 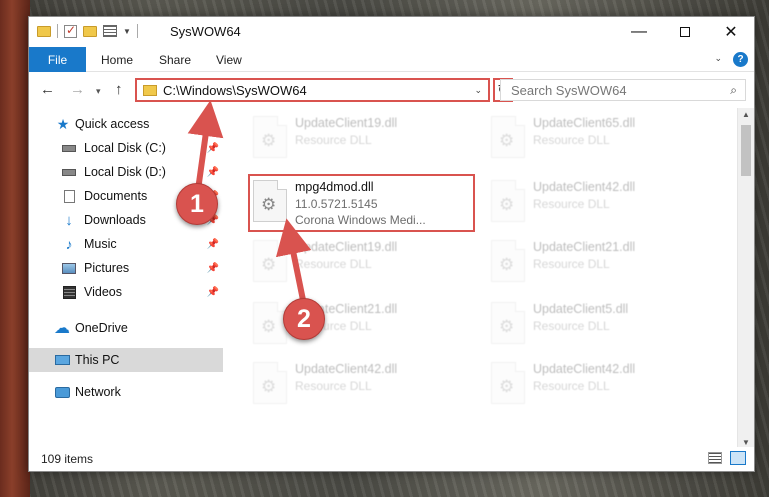 What do you see at coordinates (746, 150) in the screenshot?
I see `scrollbar-thumb` at bounding box center [746, 150].